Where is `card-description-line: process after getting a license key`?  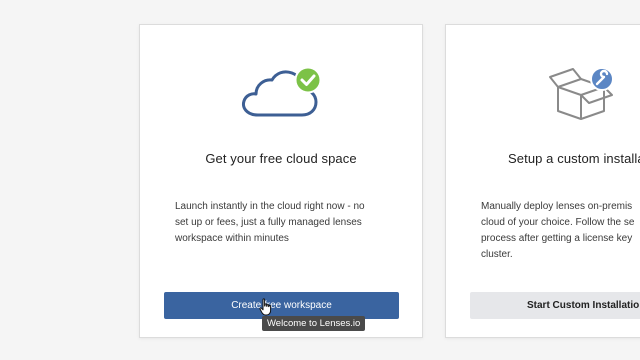
card-description-line: process after getting a license key is located at coordinates (557, 238).